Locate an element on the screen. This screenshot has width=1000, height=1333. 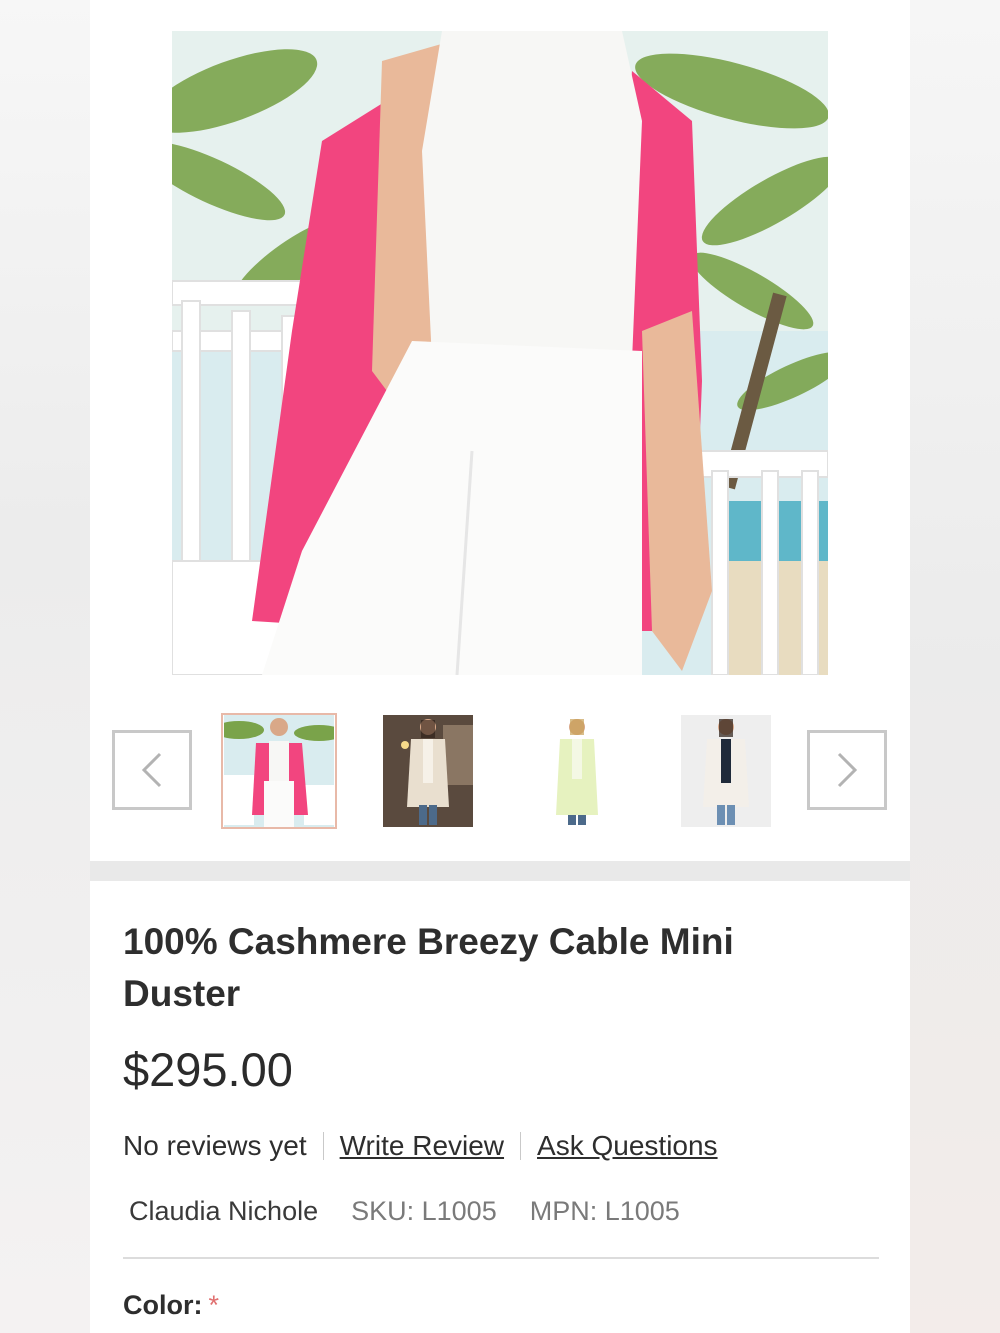
chevron-right-icon is located at coordinates (847, 770).